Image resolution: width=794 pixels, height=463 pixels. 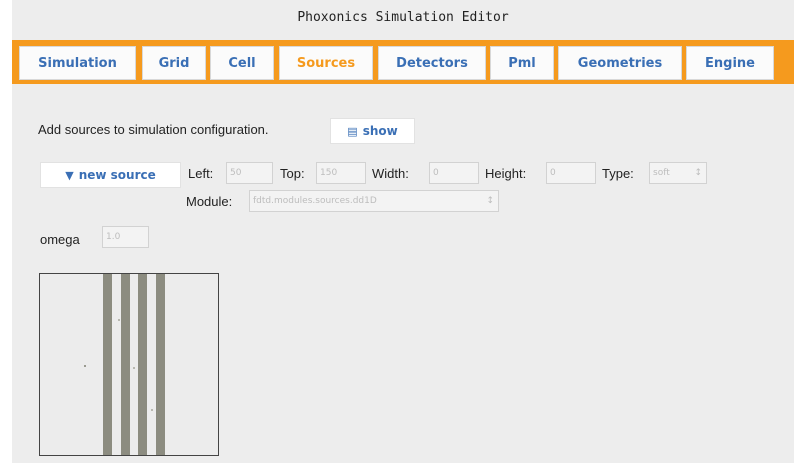 What do you see at coordinates (153, 129) in the screenshot?
I see `sources-description: Add sources to simulation configuration.` at bounding box center [153, 129].